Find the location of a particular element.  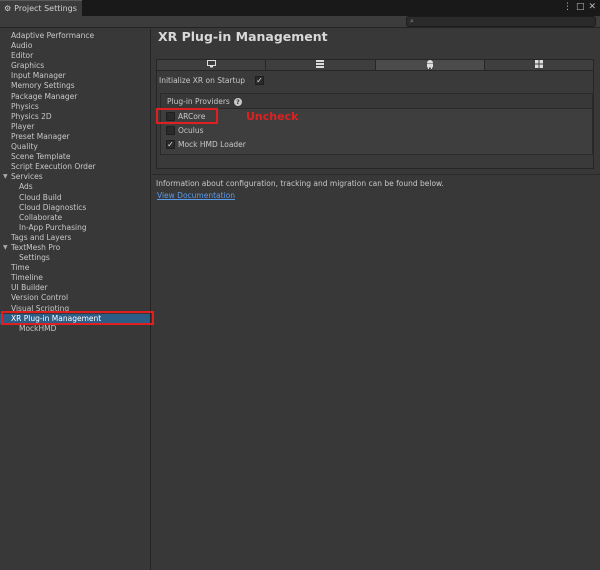

mock-hmd-checkbox: ✓ is located at coordinates (170, 144).